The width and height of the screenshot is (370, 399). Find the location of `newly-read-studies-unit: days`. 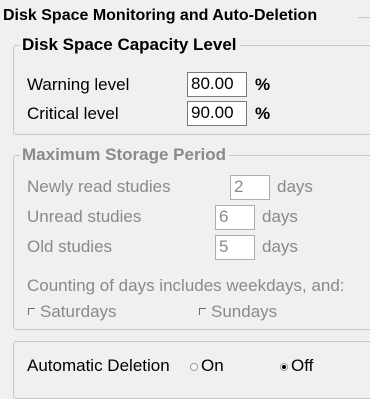

newly-read-studies-unit: days is located at coordinates (295, 186).